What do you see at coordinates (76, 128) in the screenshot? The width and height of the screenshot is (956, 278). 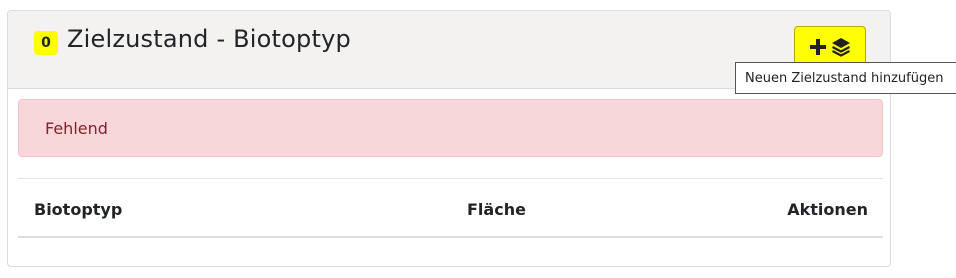 I see `alert-text: Fehlend` at bounding box center [76, 128].